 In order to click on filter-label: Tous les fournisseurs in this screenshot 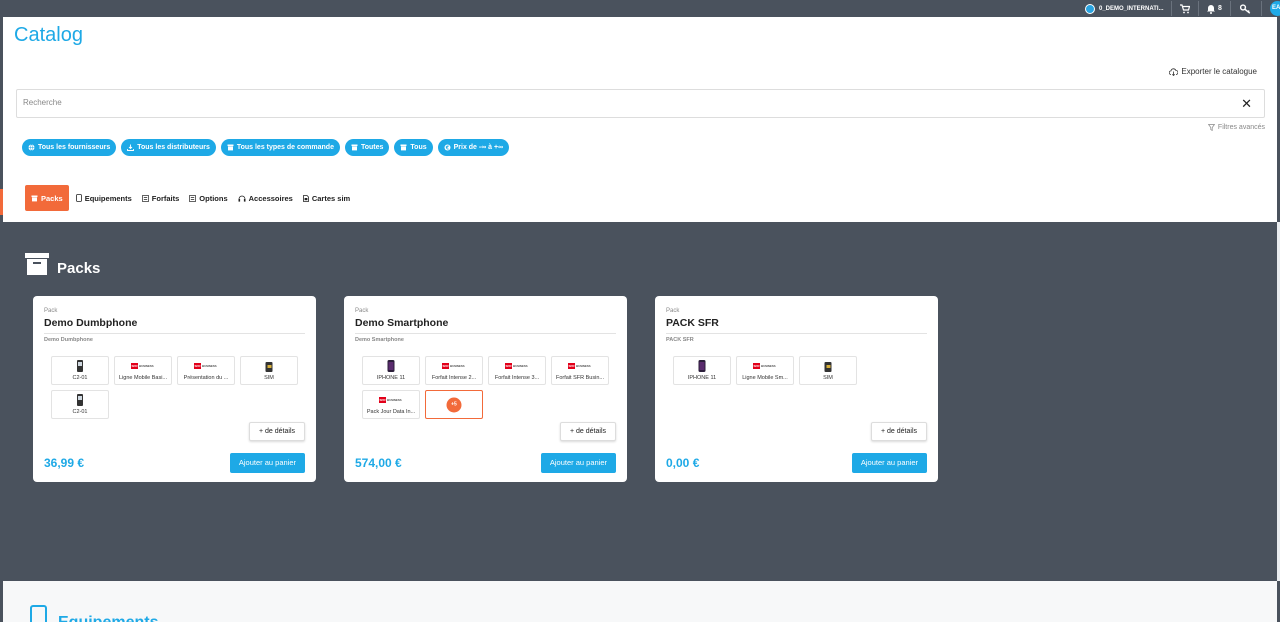, I will do `click(74, 147)`.